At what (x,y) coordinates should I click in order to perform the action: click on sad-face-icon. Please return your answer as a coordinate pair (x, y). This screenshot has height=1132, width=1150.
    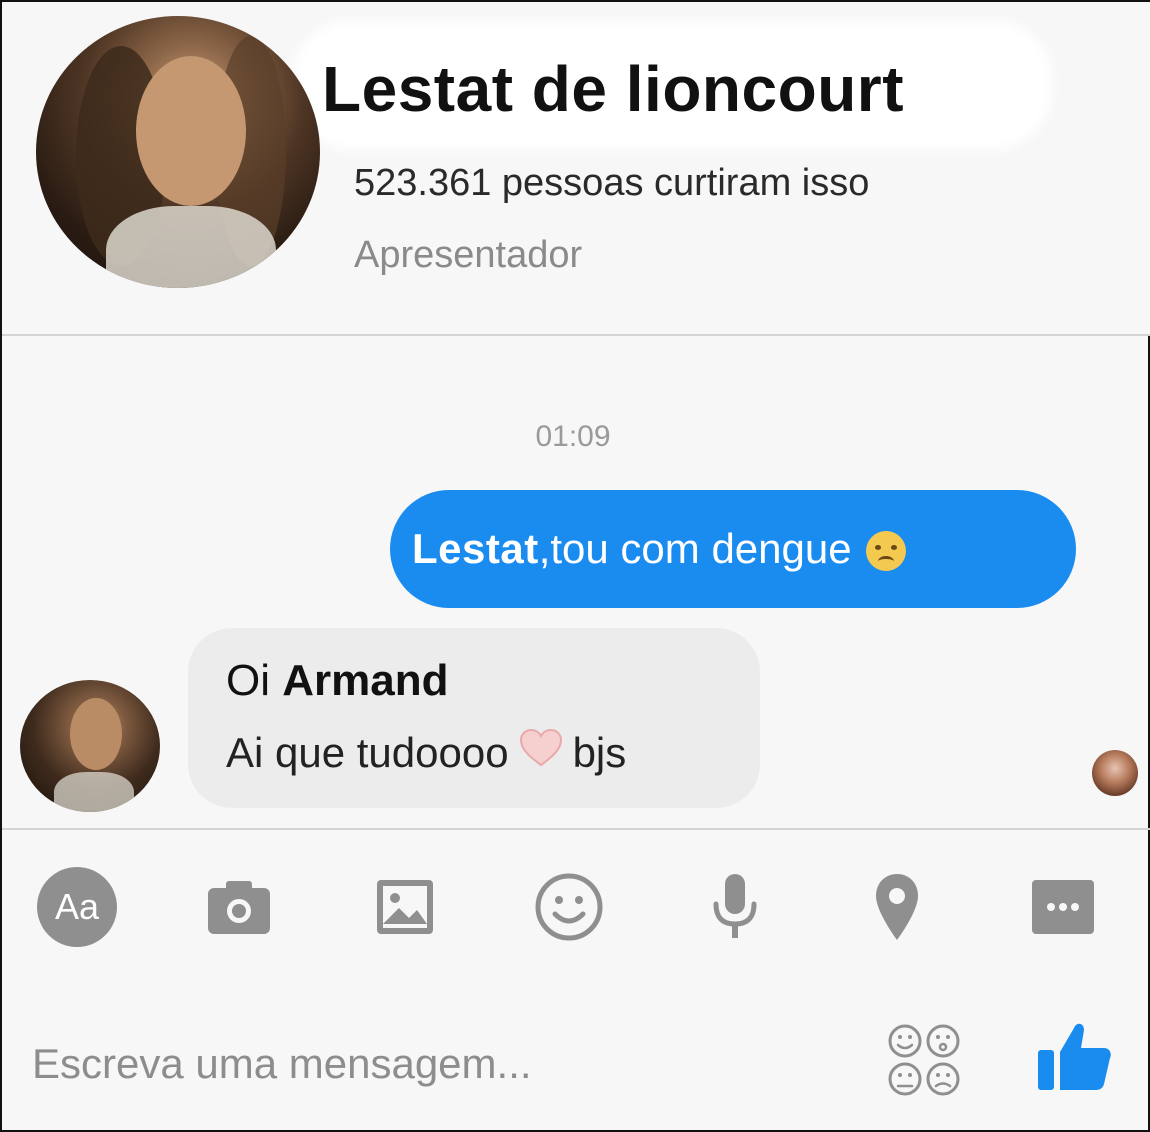
    Looking at the image, I should click on (885, 551).